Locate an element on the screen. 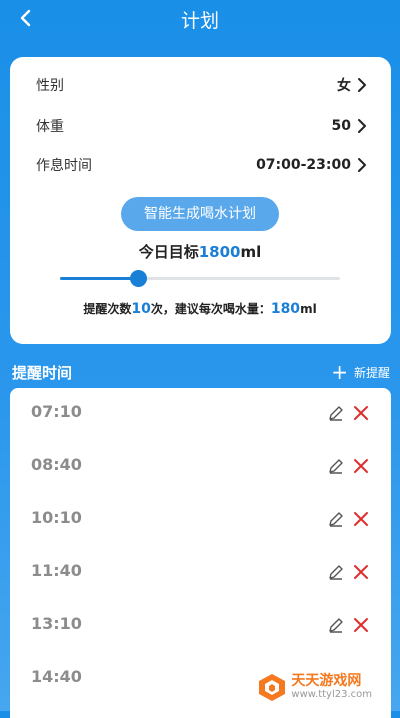 The width and height of the screenshot is (400, 718). reminder-count: 10 is located at coordinates (141, 309).